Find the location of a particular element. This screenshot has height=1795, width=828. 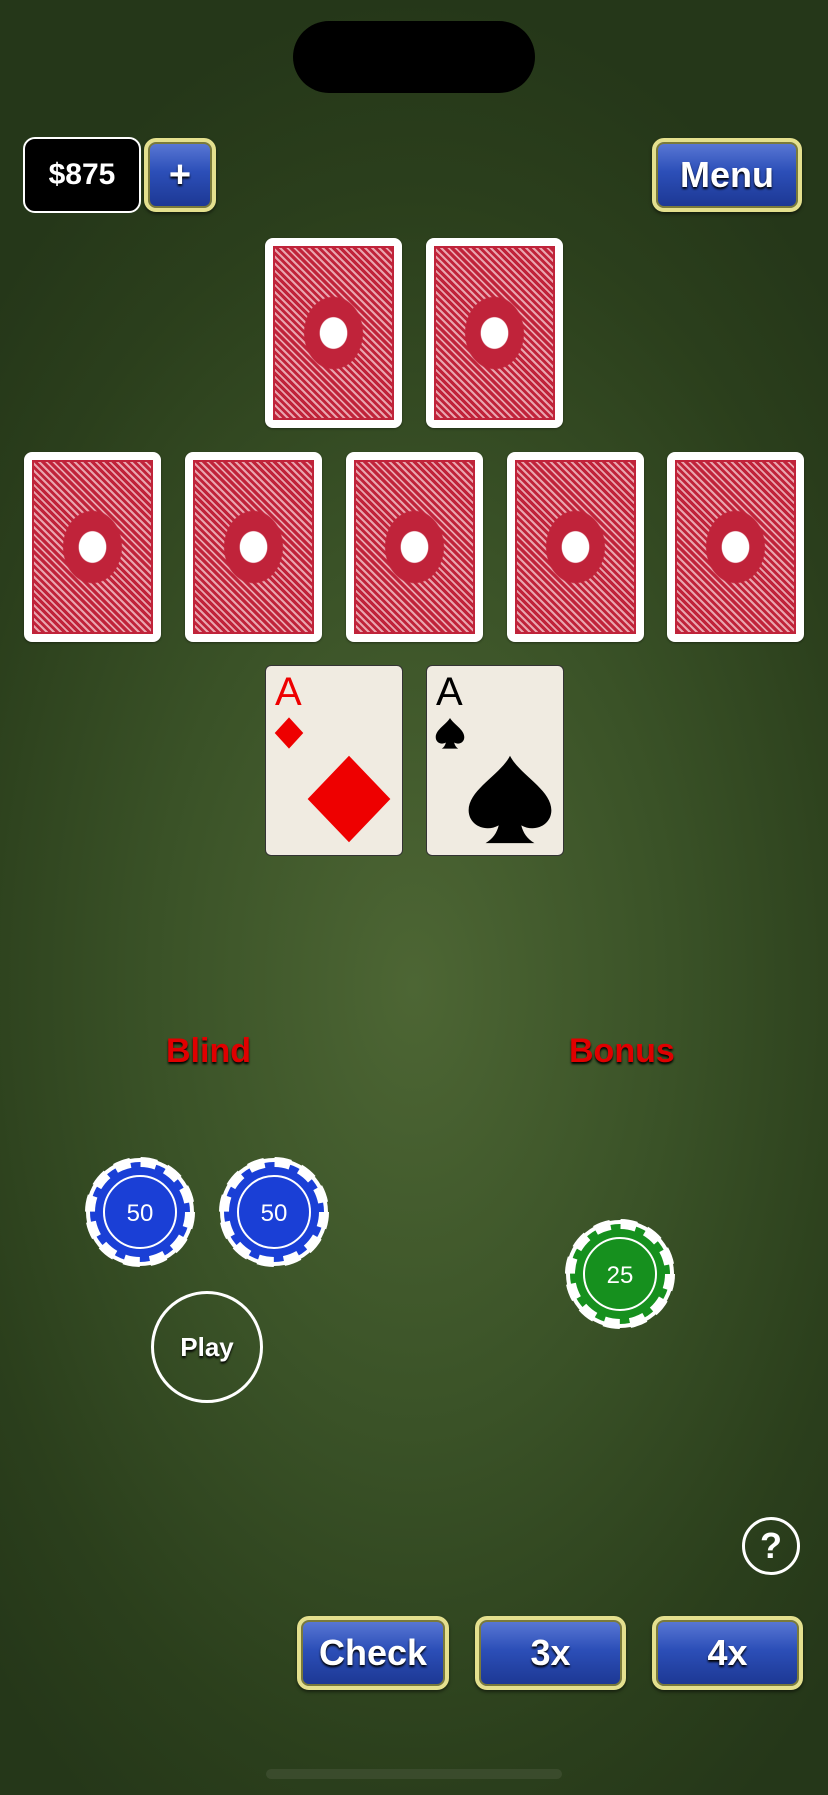

chip-25: 25 is located at coordinates (620, 1274).